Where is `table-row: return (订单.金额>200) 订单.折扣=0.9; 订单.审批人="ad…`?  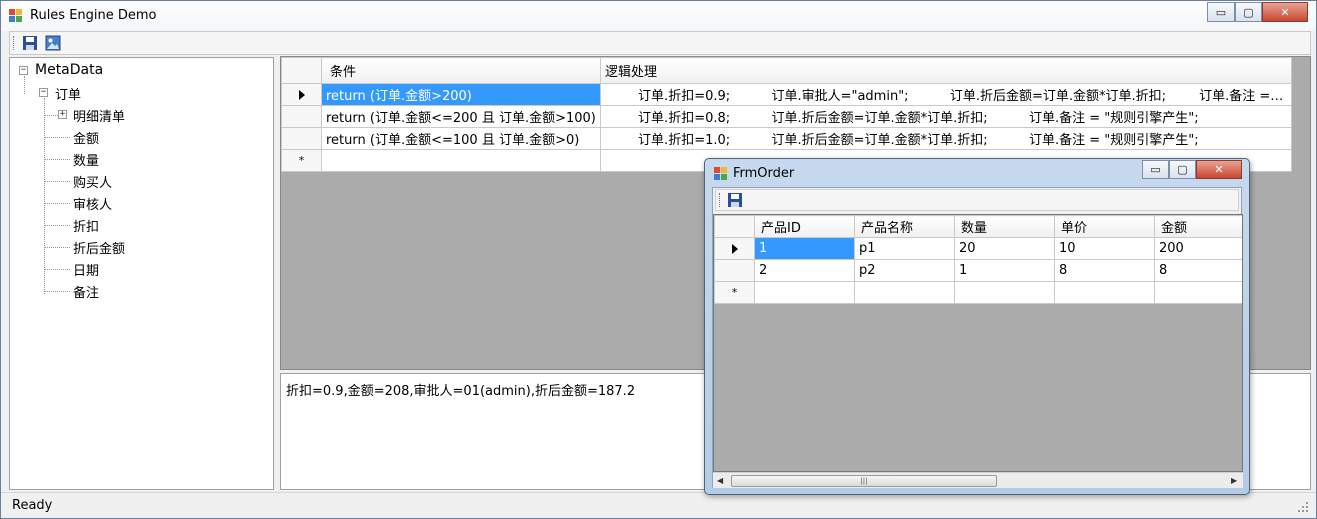 table-row: return (订单.金额>200) 订单.折扣=0.9; 订单.审批人="ad… is located at coordinates (786, 94).